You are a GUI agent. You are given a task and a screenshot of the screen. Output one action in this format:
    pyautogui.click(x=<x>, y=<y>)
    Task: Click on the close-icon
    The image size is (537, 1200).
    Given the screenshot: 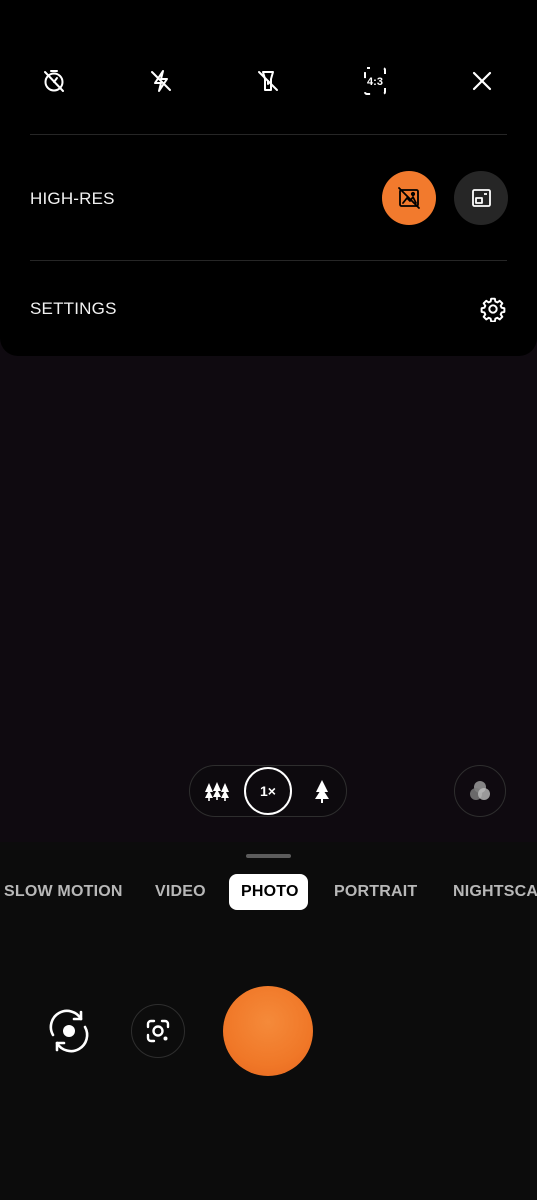 What is the action you would take?
    pyautogui.click(x=482, y=81)
    